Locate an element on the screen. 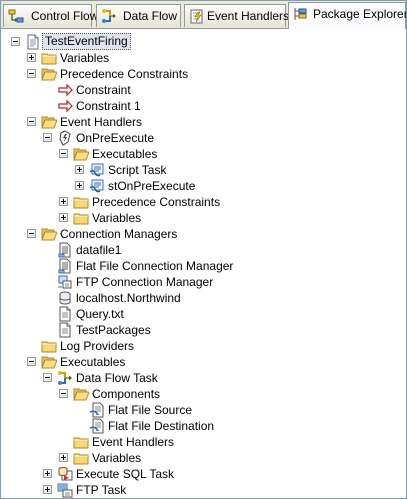  tree-node-label: Script Task is located at coordinates (137, 170).